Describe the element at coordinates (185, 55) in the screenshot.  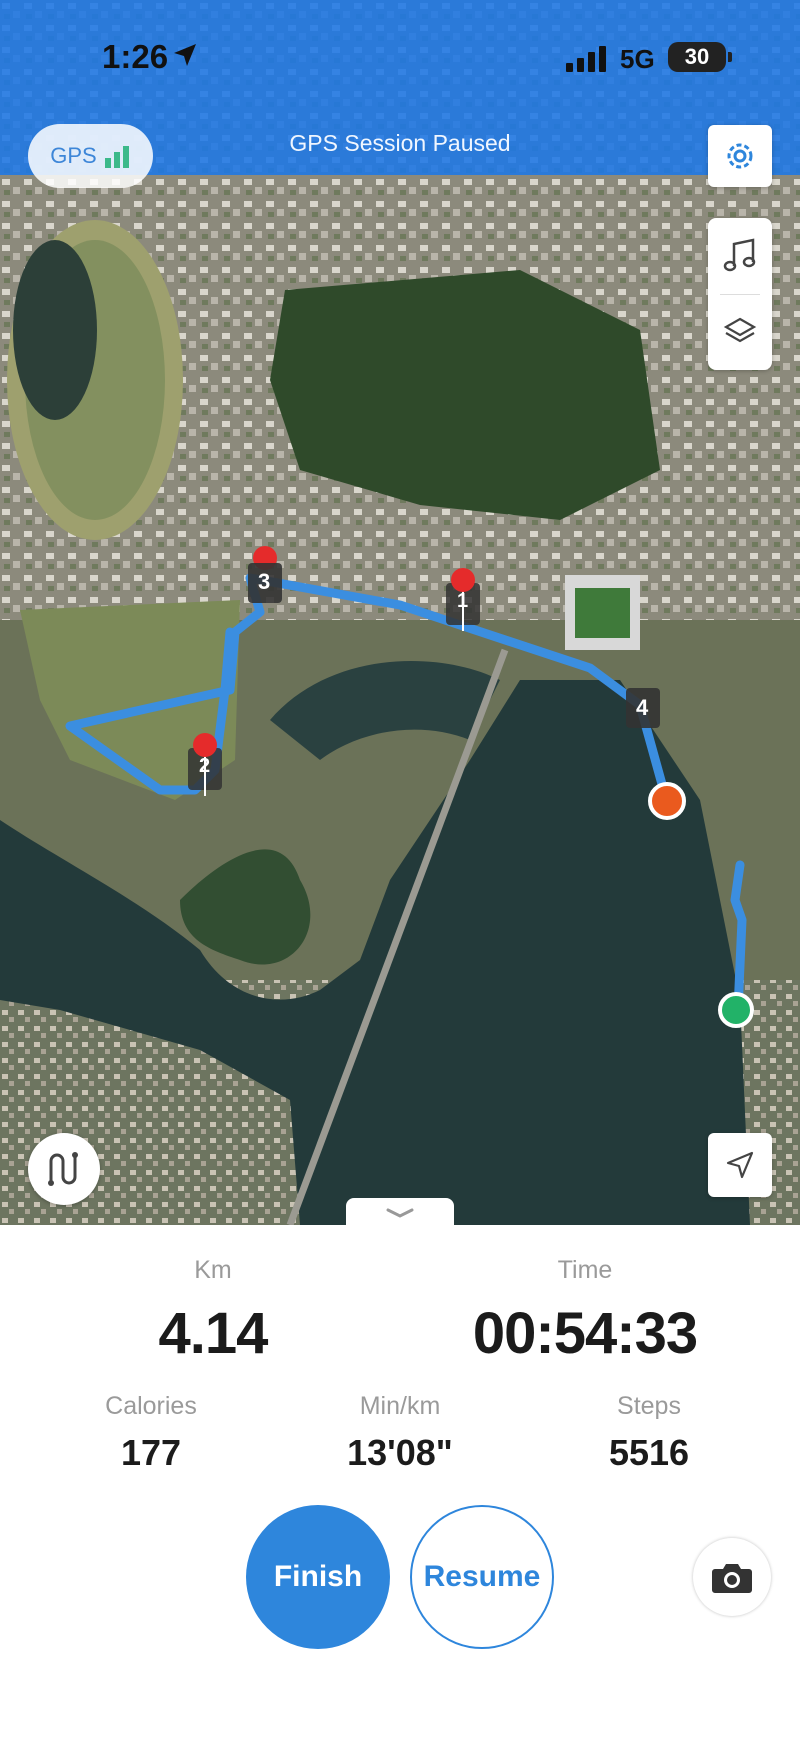
I see `location-arrow-icon` at that location.